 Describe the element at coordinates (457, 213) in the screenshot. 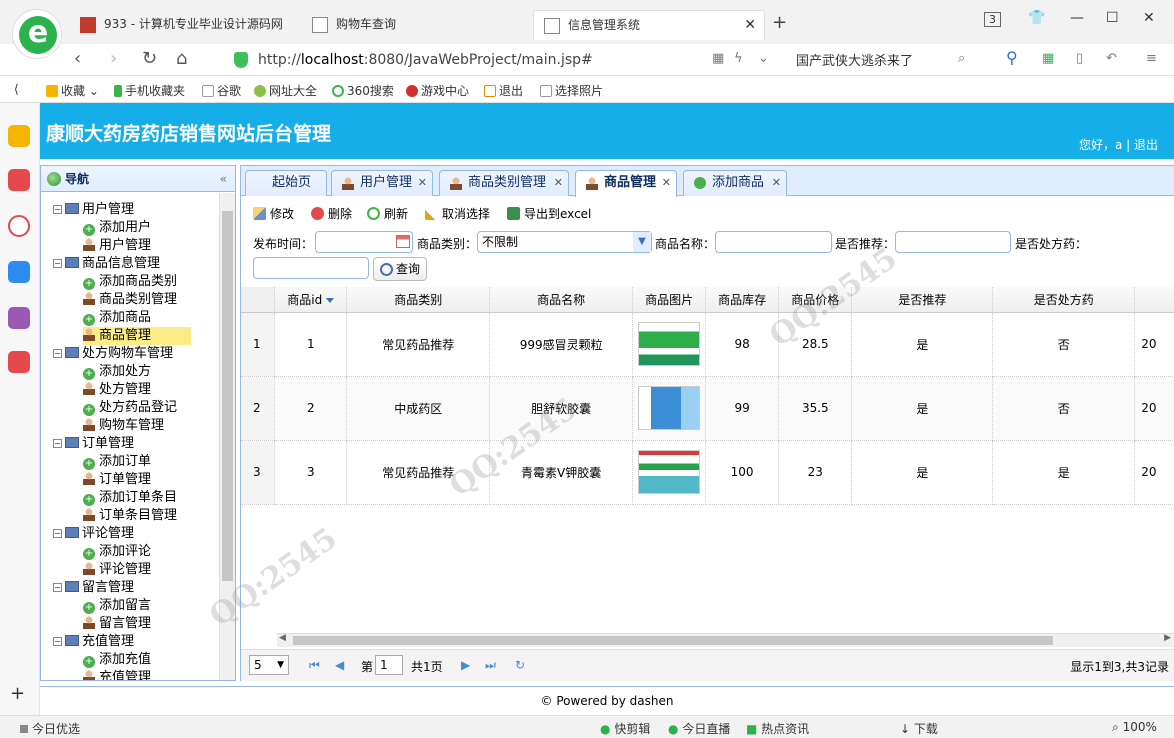

I see `unselect-button: 取消选择` at that location.